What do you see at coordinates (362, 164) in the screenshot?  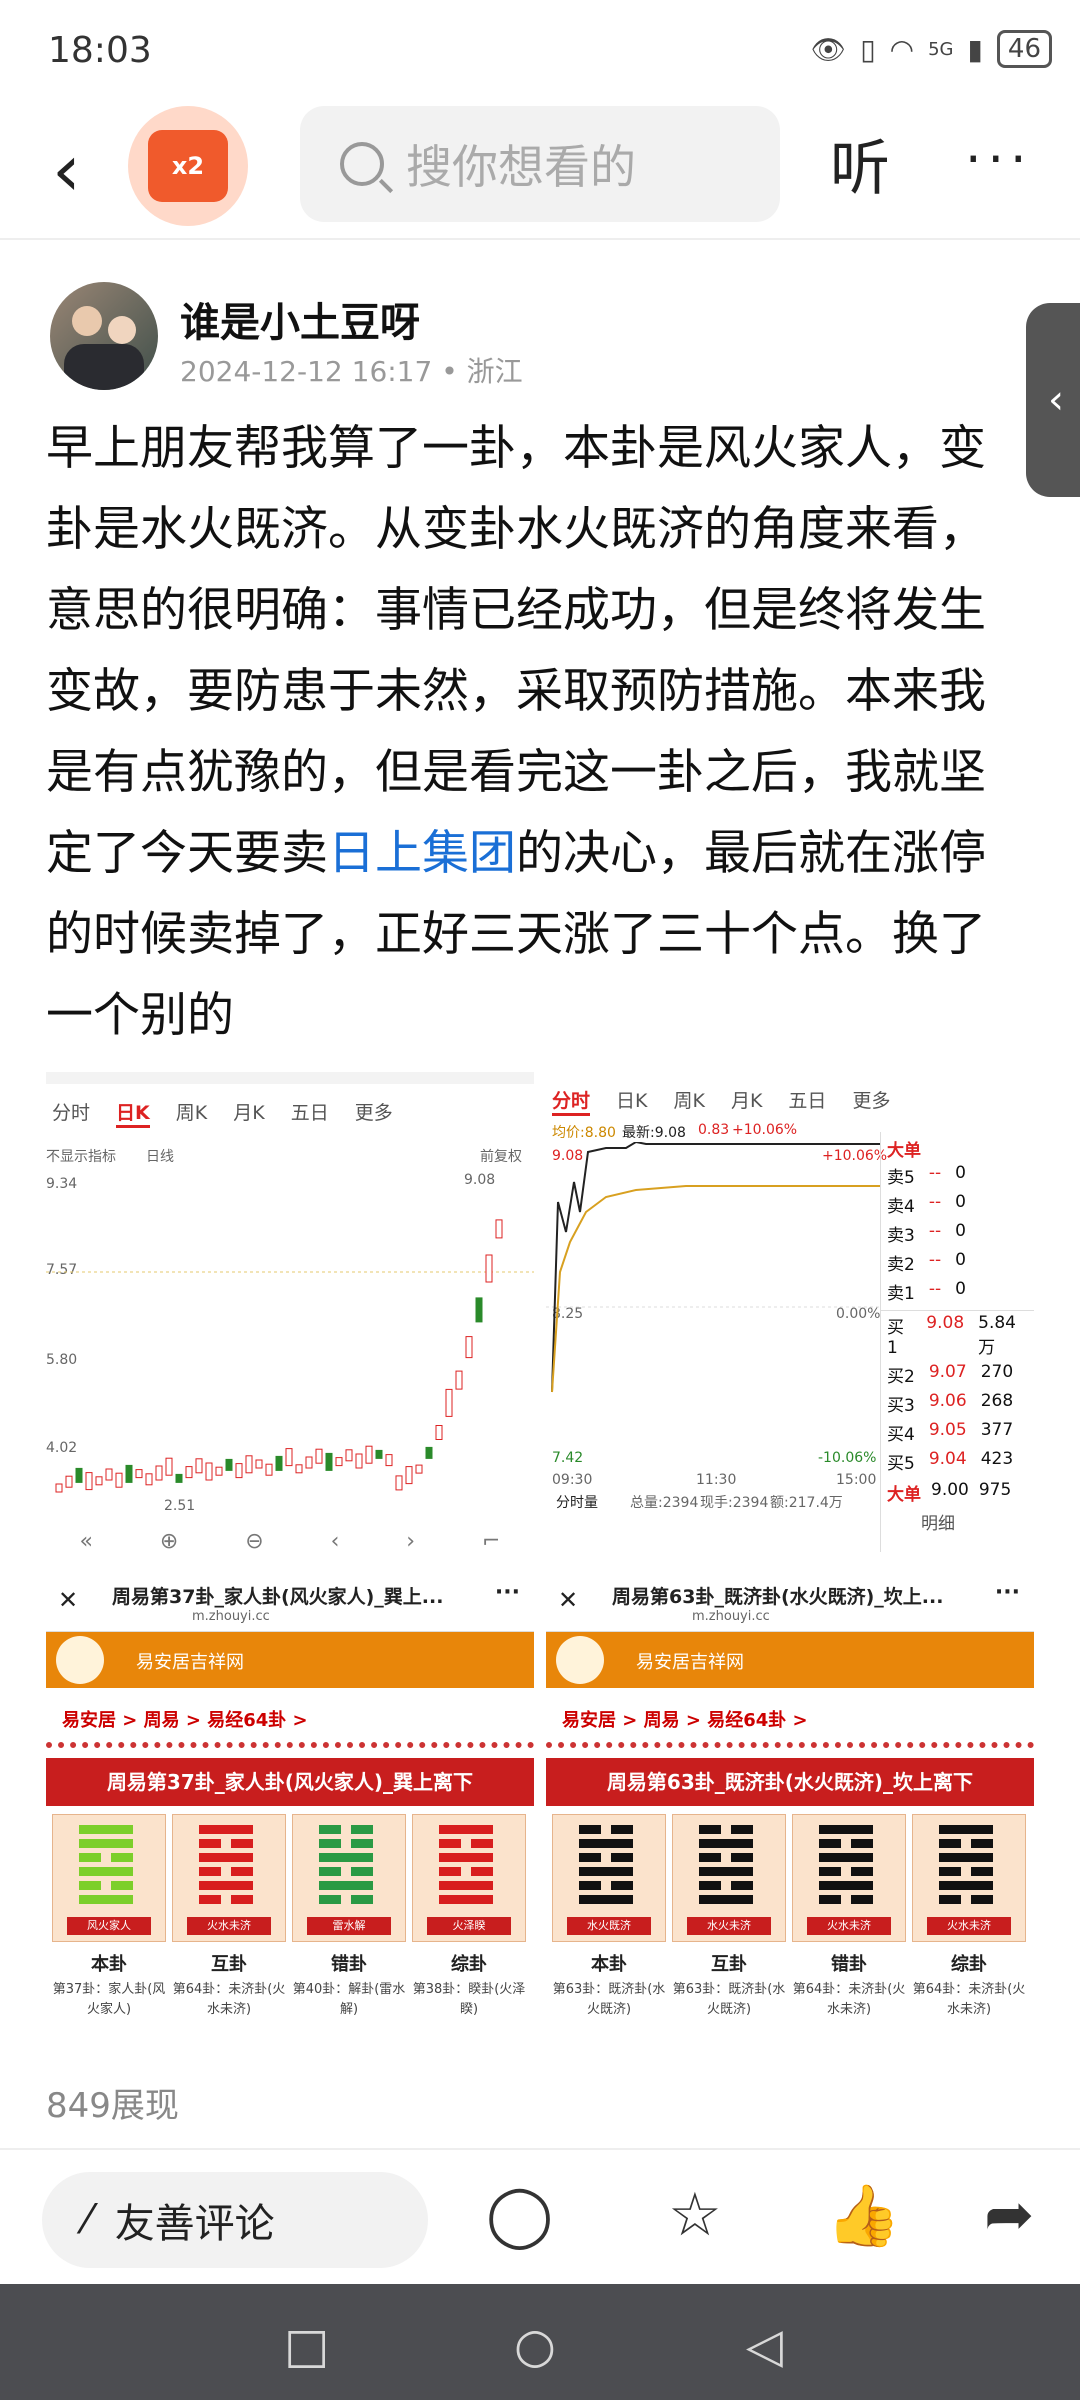 I see `search-icon` at bounding box center [362, 164].